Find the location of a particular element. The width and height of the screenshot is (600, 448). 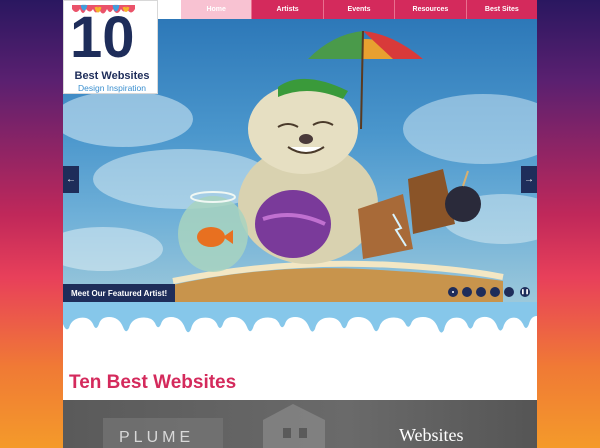

slider-next-button: → is located at coordinates (529, 179).